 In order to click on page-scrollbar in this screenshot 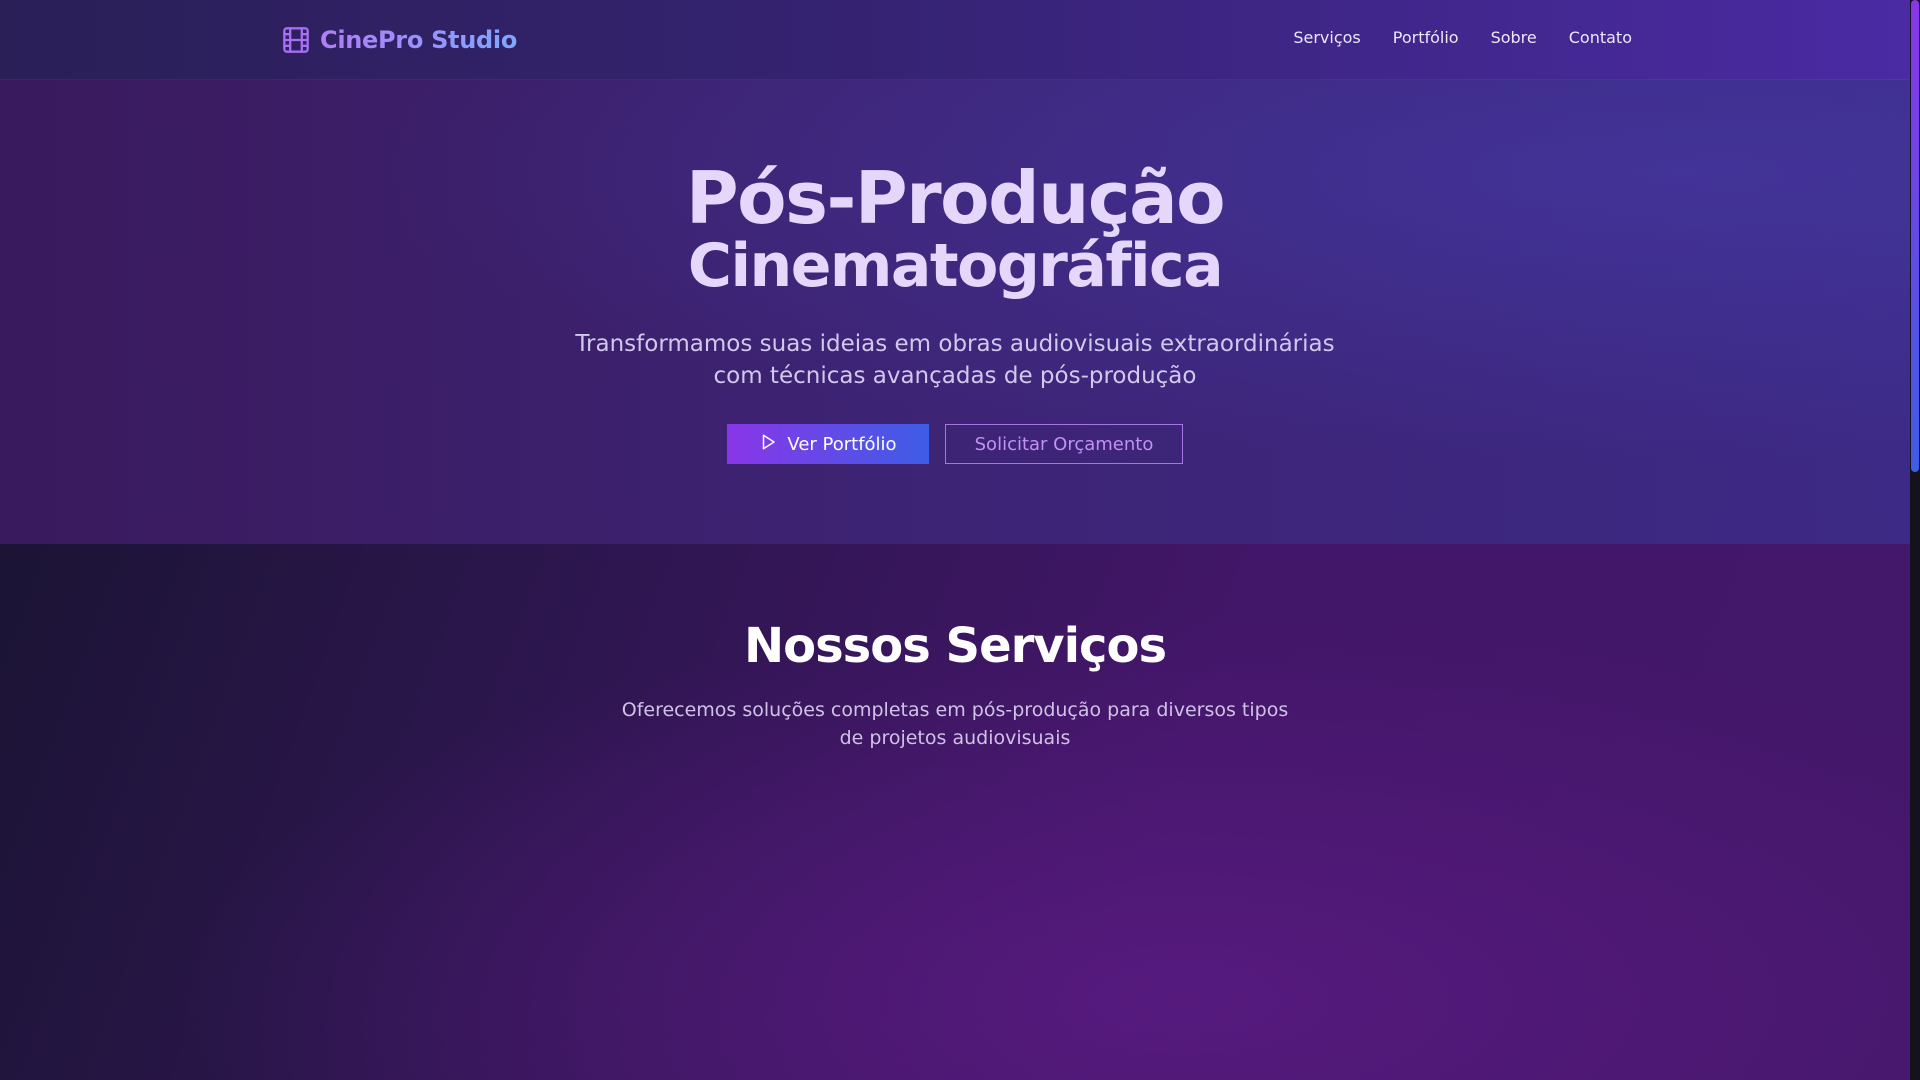, I will do `click(1915, 540)`.